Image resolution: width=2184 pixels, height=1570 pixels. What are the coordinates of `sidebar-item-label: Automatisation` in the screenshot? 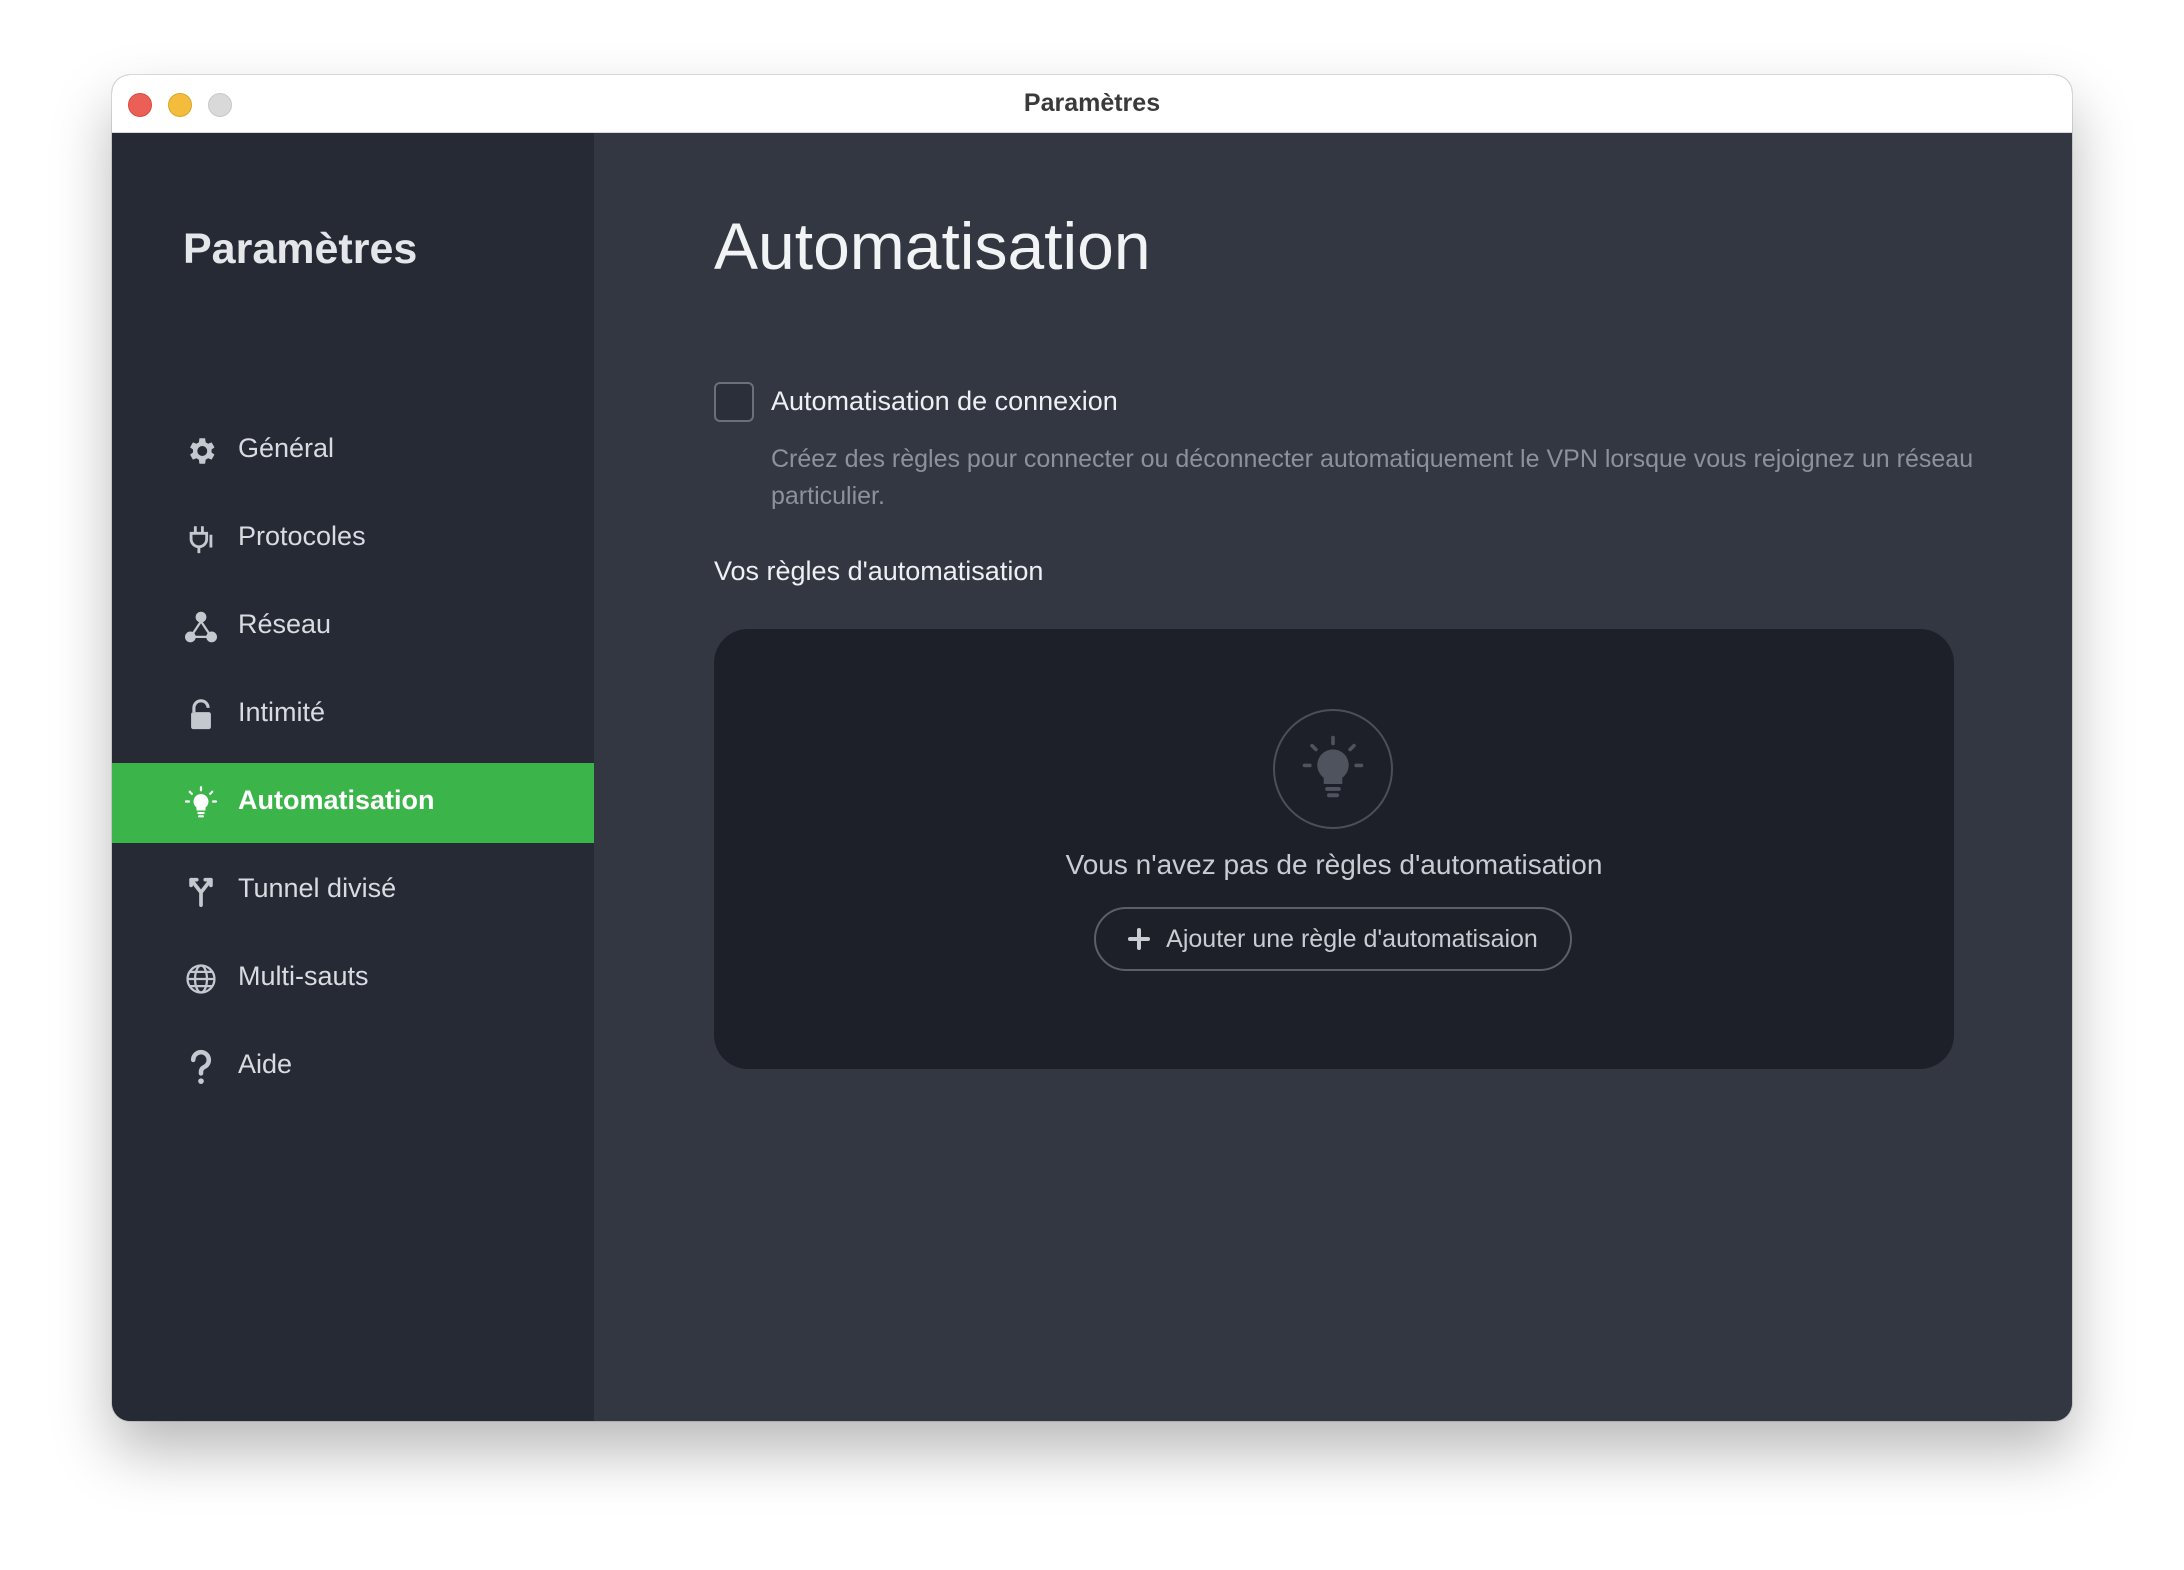 It's located at (336, 800).